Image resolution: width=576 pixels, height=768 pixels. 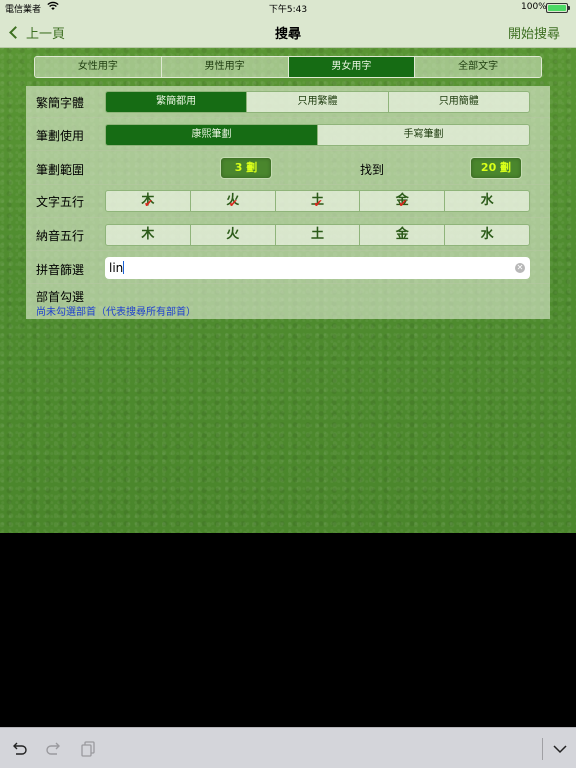 What do you see at coordinates (372, 170) in the screenshot?
I see `found-label: 找到` at bounding box center [372, 170].